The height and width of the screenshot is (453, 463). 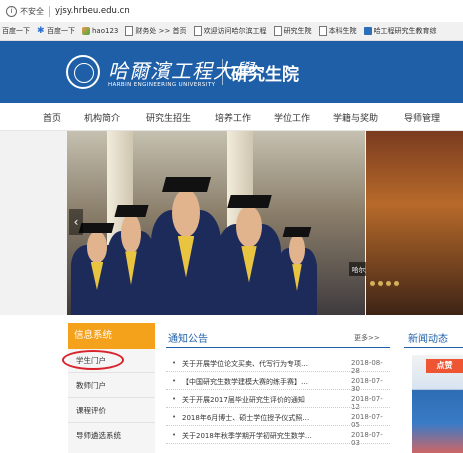 I want to click on supervisor-selection-link: 导师遴选系统, so click(x=98, y=435).